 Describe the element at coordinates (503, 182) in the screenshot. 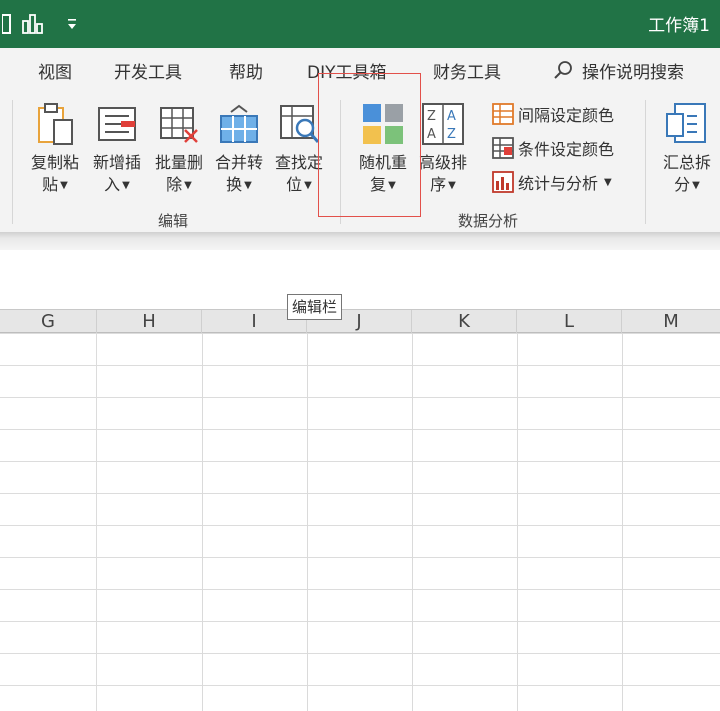

I see `statistics-icon` at that location.